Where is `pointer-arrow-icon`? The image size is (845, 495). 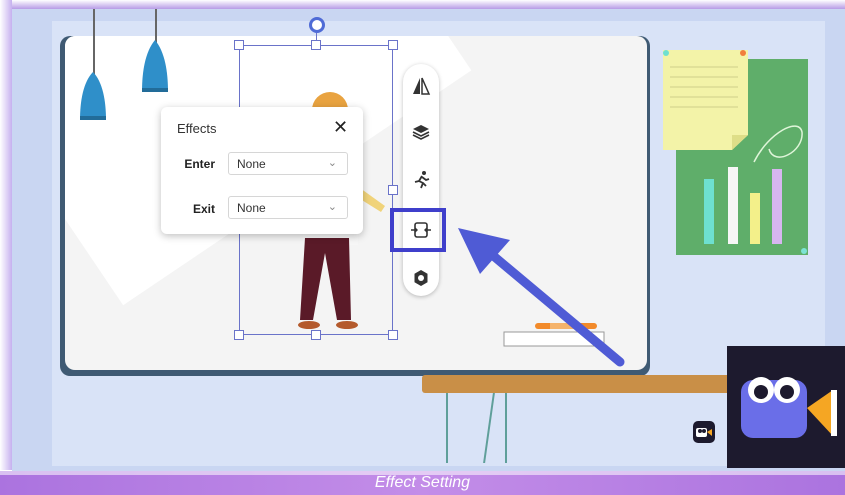 pointer-arrow-icon is located at coordinates (541, 297).